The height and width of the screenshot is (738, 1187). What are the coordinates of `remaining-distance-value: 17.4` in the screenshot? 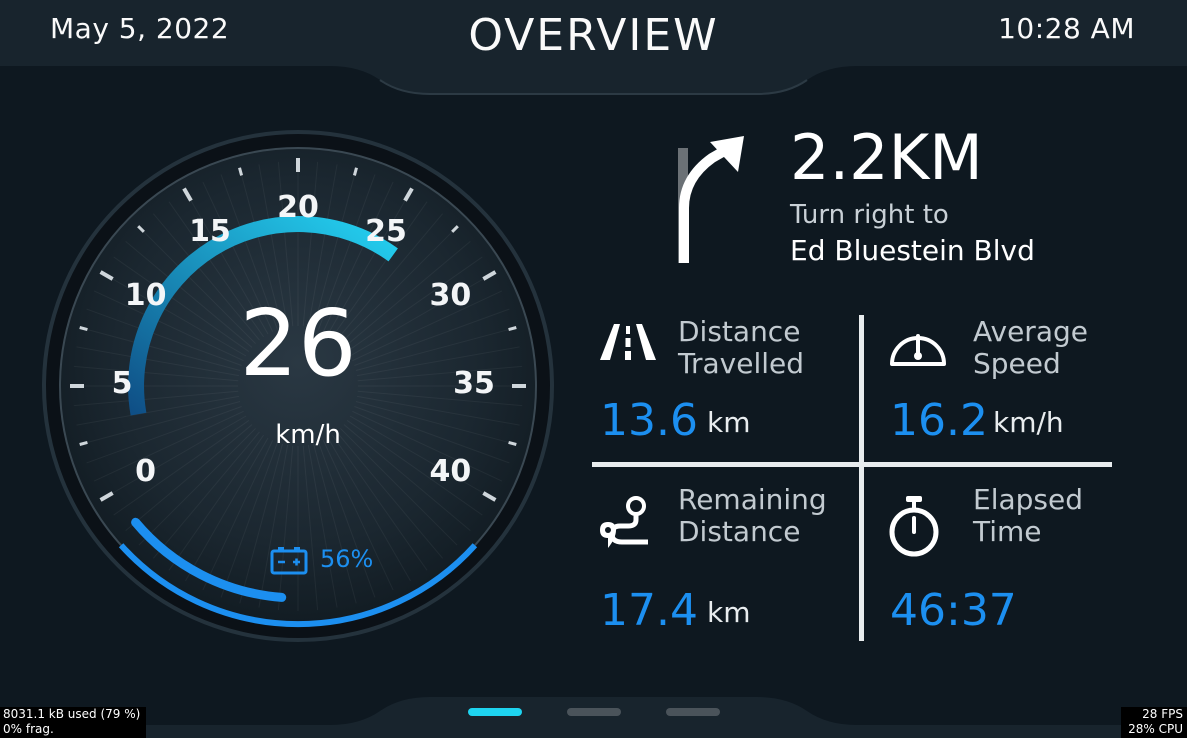 It's located at (649, 610).